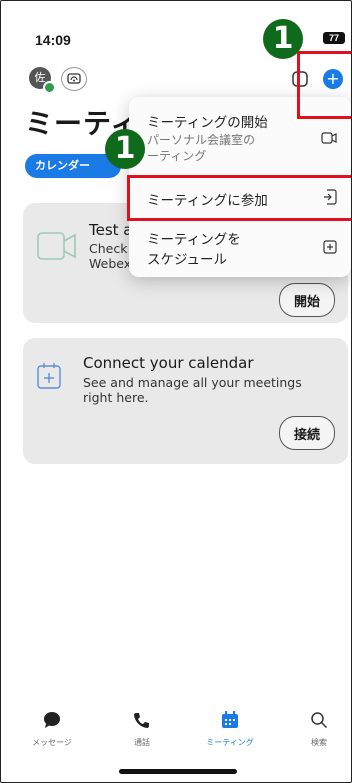 This screenshot has width=352, height=783. I want to click on add-calendar-icon, so click(49, 378).